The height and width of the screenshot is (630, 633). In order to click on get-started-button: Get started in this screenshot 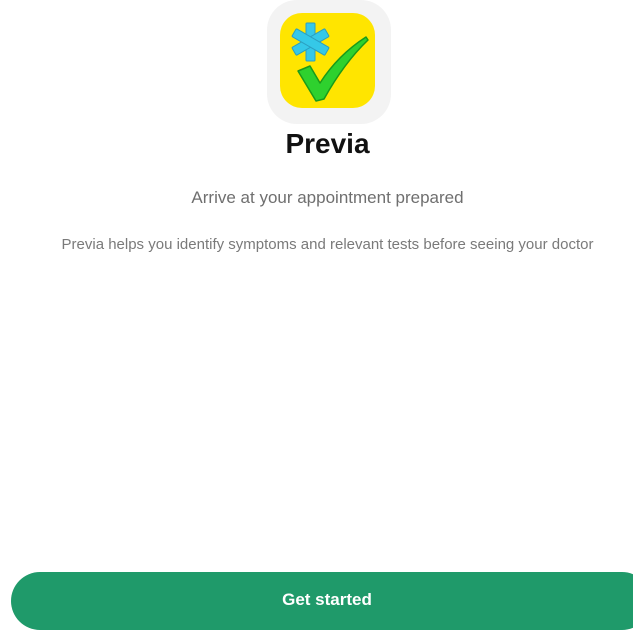, I will do `click(322, 601)`.